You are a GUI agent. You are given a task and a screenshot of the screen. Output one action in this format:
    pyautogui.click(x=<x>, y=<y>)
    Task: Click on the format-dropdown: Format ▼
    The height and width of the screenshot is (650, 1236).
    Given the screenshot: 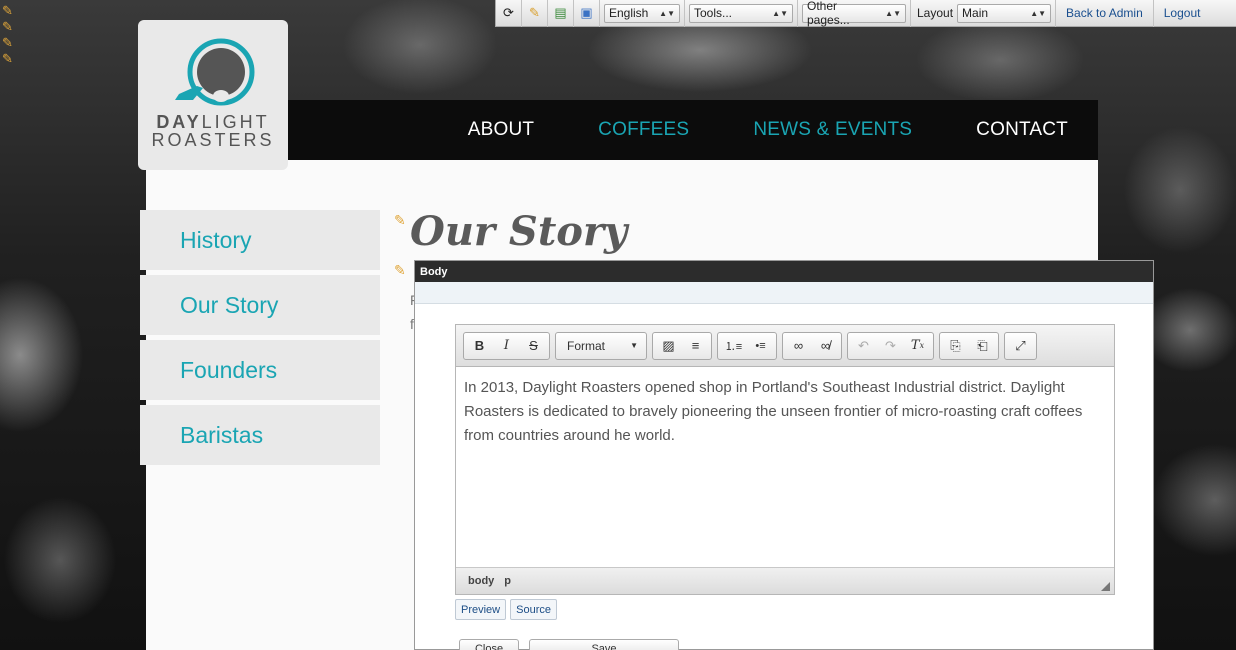 What is the action you would take?
    pyautogui.click(x=601, y=346)
    